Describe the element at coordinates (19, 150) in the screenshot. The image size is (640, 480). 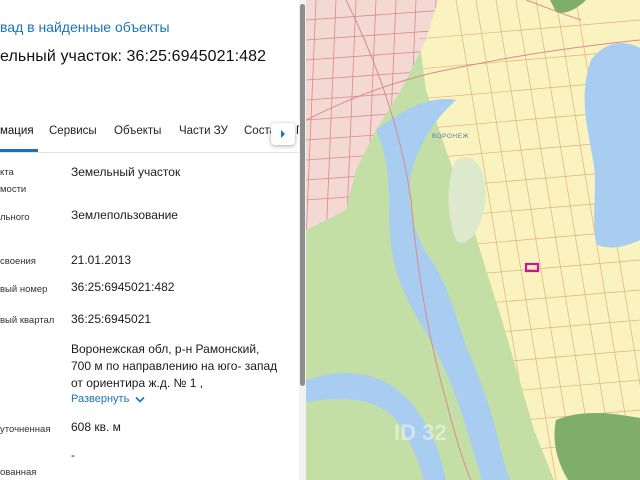
I see `active-tab-indicator` at that location.